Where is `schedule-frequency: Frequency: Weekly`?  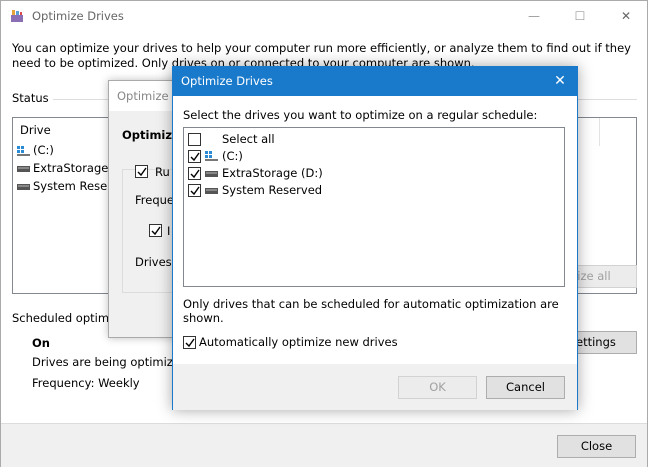
schedule-frequency: Frequency: Weekly is located at coordinates (86, 383).